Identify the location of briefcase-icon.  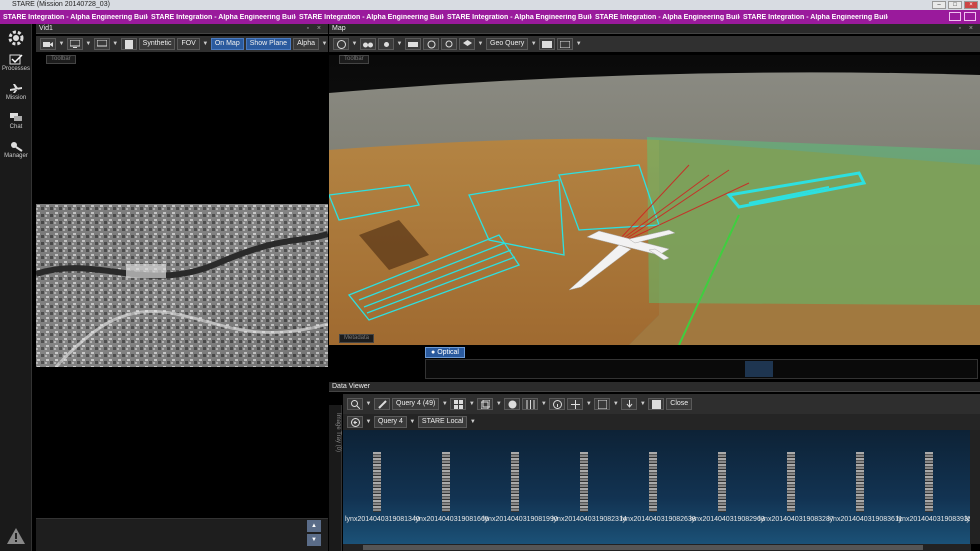
(547, 44).